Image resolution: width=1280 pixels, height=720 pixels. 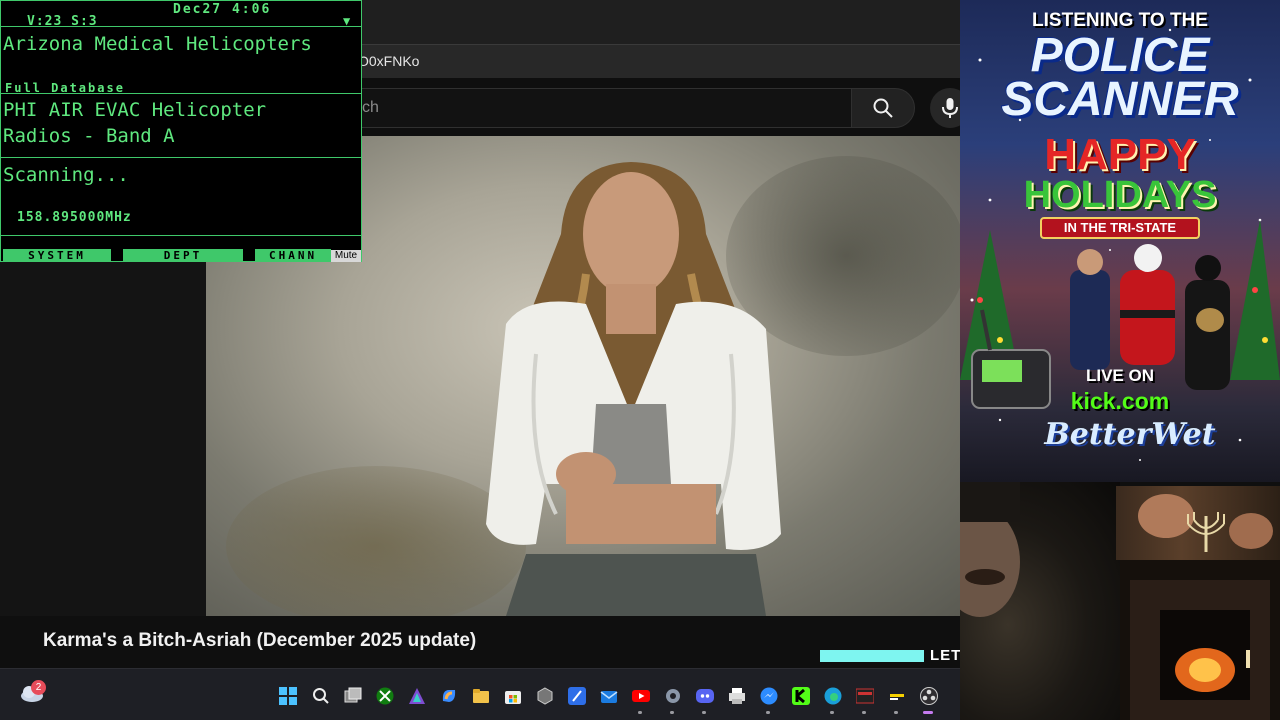 What do you see at coordinates (157, 44) in the screenshot?
I see `scanner-system: Arizona Medical Helicopters` at bounding box center [157, 44].